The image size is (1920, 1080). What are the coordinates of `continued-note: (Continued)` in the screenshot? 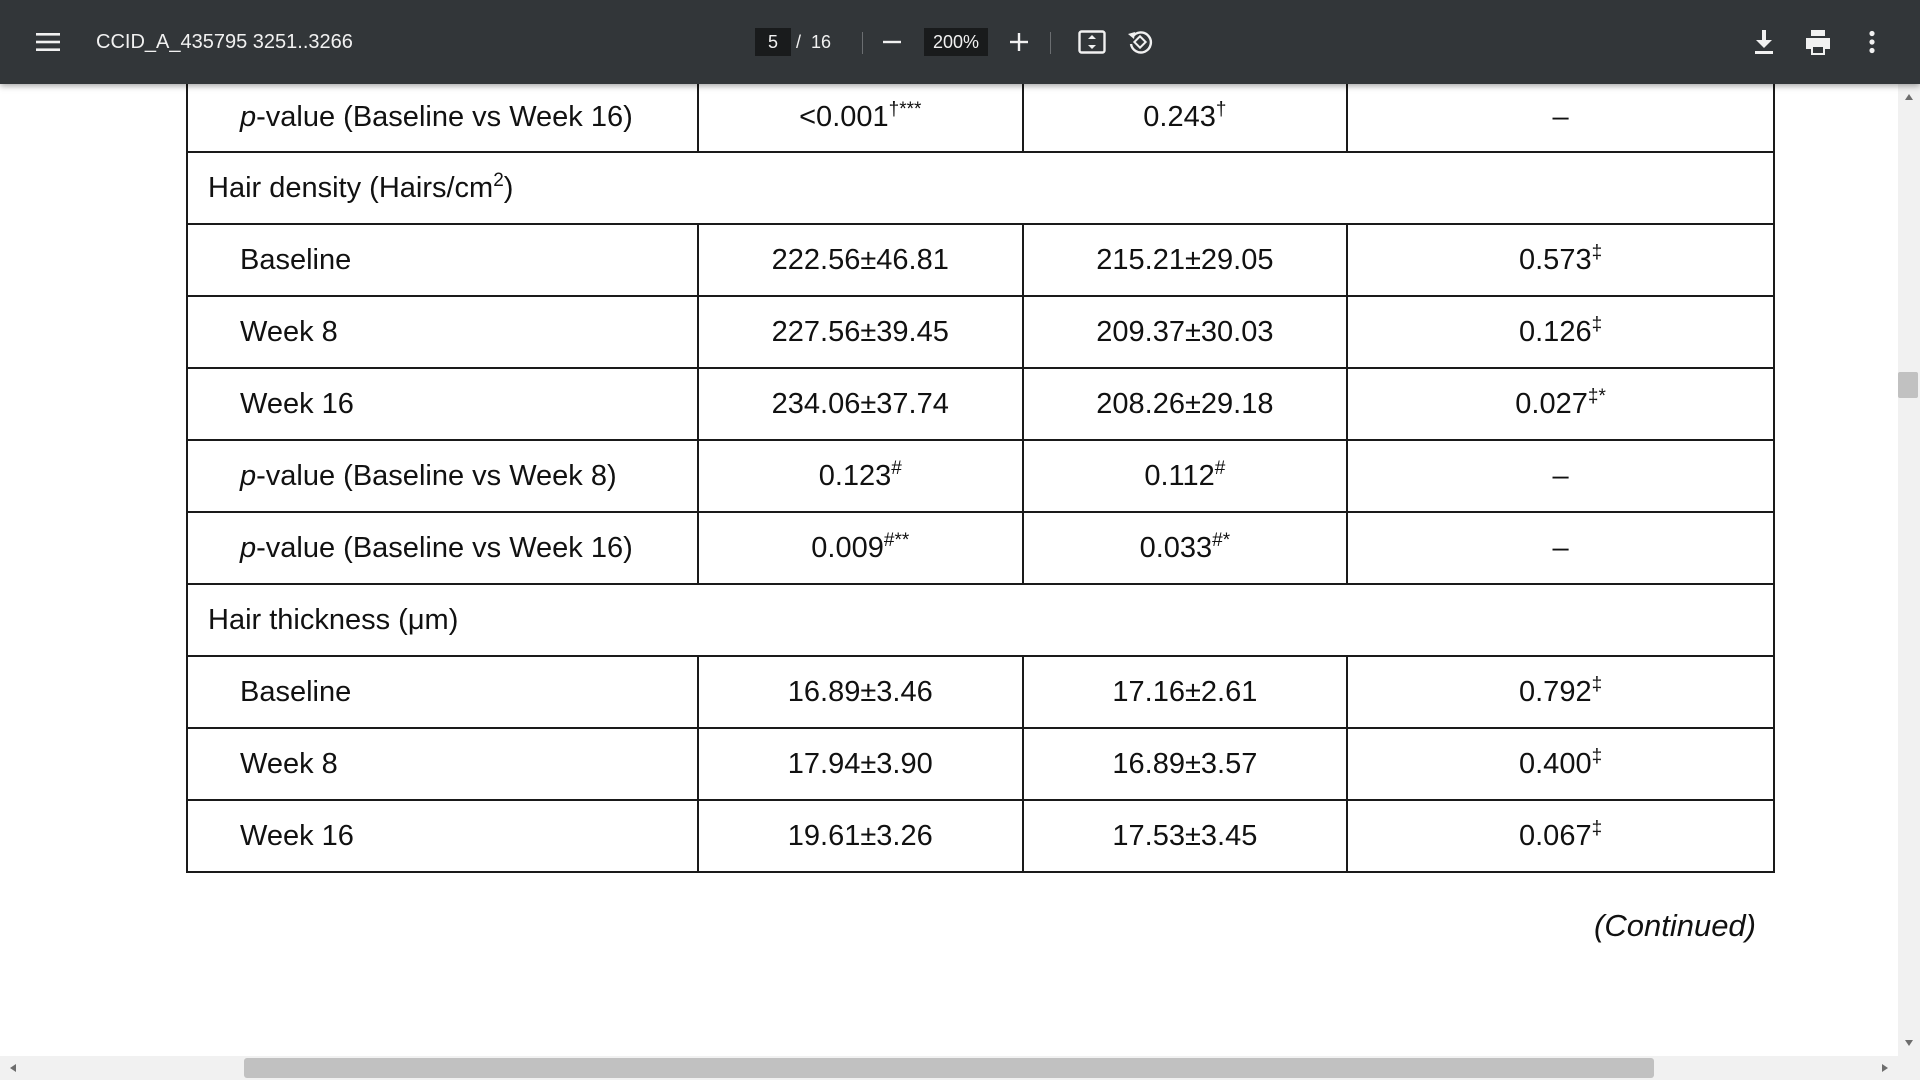 It's located at (1675, 925).